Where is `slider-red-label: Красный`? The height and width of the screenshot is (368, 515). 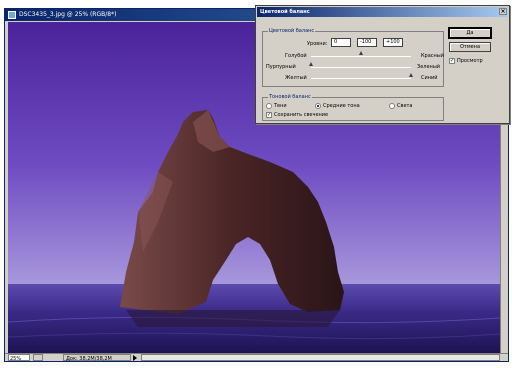 slider-red-label: Красный is located at coordinates (433, 56).